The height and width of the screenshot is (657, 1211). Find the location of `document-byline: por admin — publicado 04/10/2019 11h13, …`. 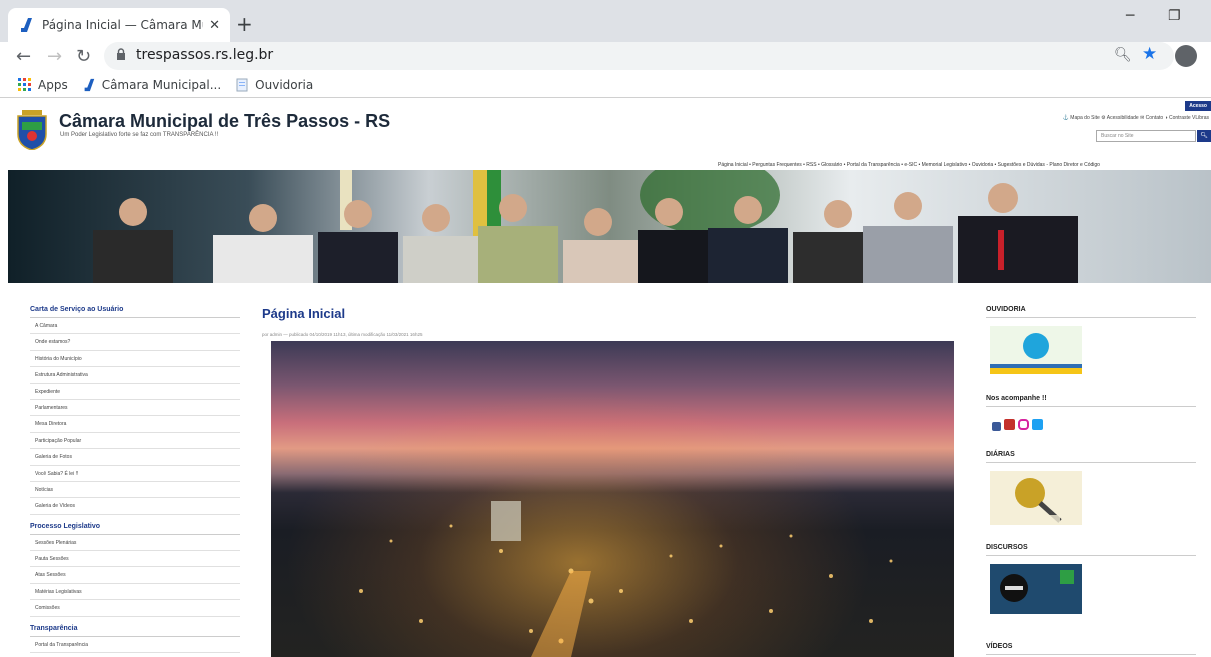

document-byline: por admin — publicado 04/10/2019 11h13, … is located at coordinates (342, 334).